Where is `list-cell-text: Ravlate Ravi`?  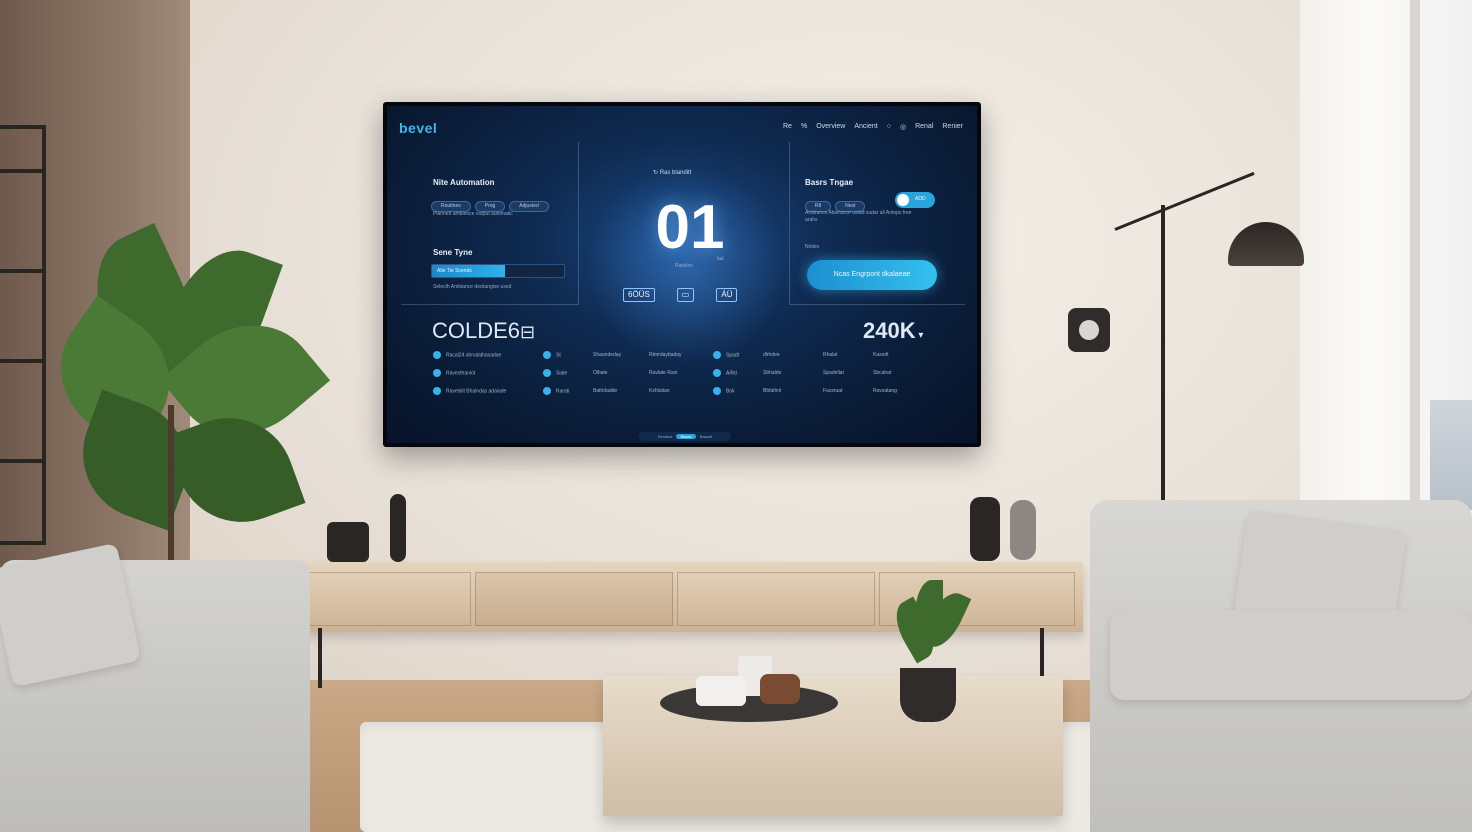 list-cell-text: Ravlate Ravi is located at coordinates (663, 373).